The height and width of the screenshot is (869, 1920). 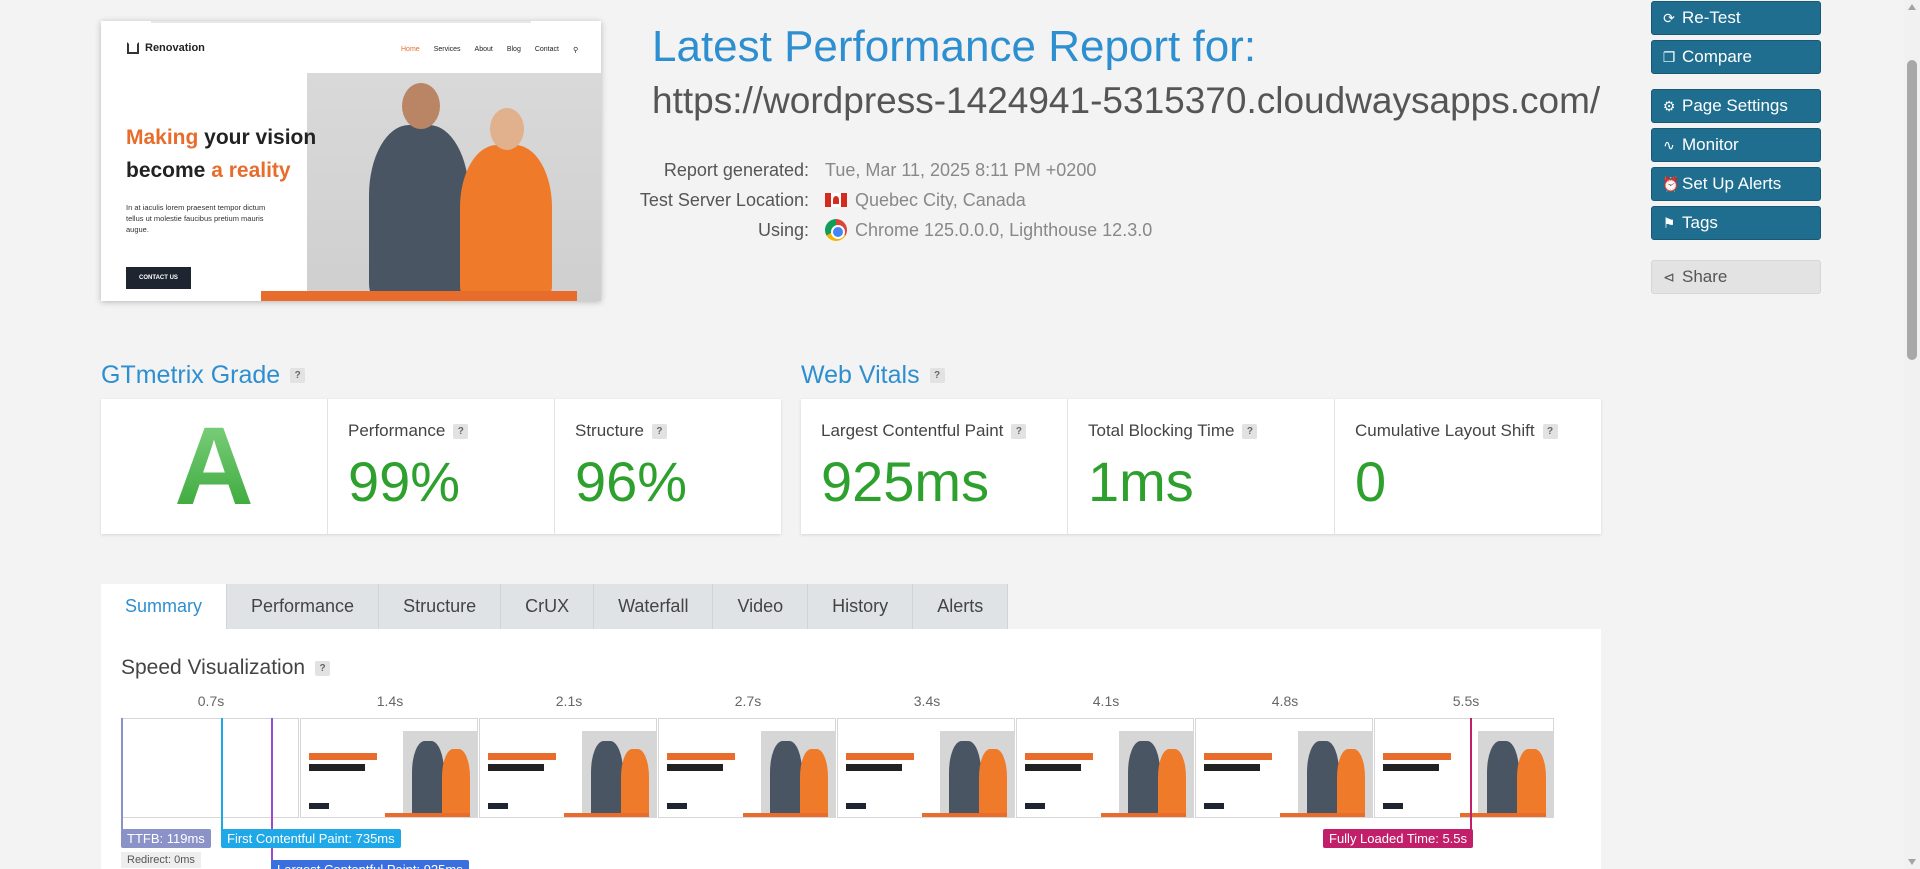 I want to click on web-vitals-heading: Web Vitals ?, so click(x=873, y=375).